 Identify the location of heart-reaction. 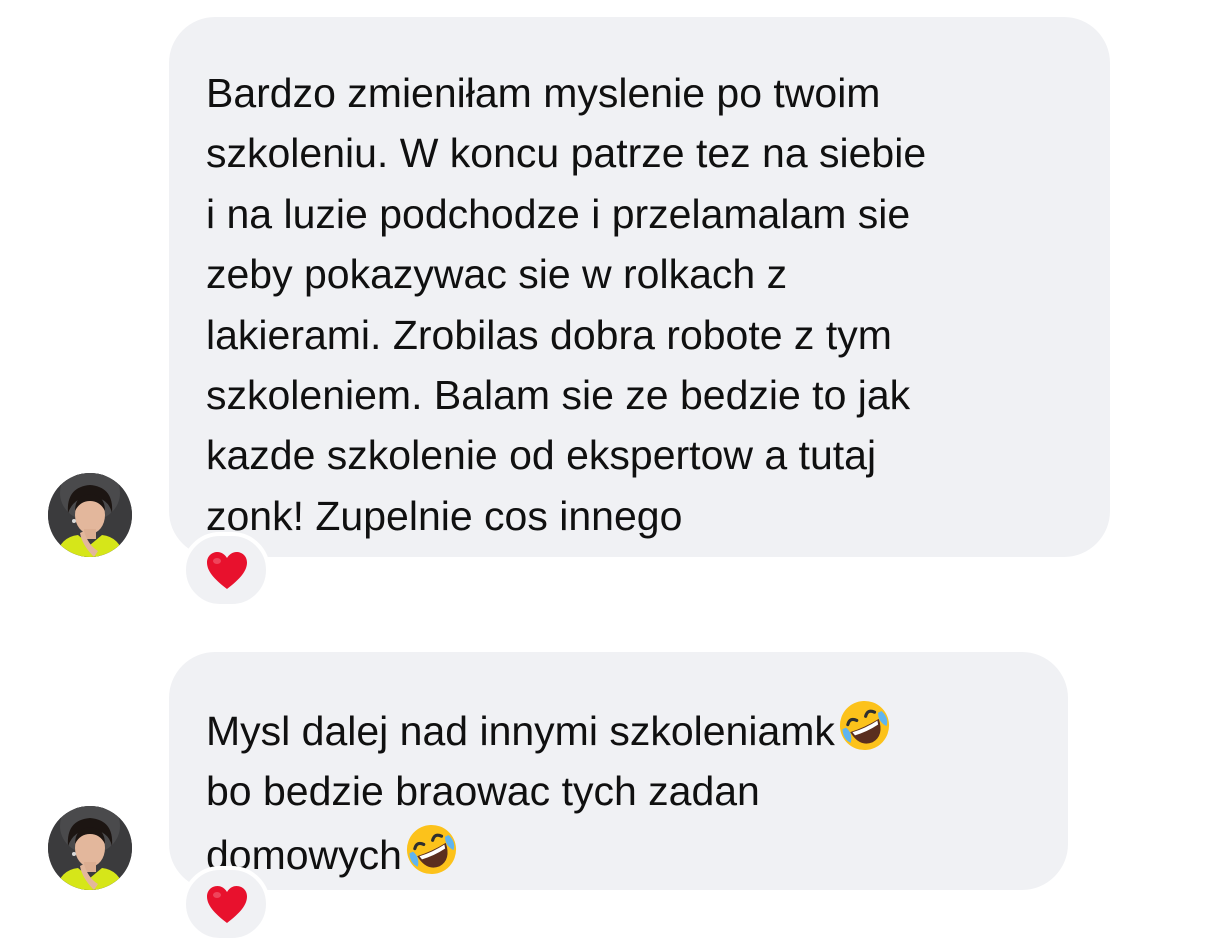
(226, 570).